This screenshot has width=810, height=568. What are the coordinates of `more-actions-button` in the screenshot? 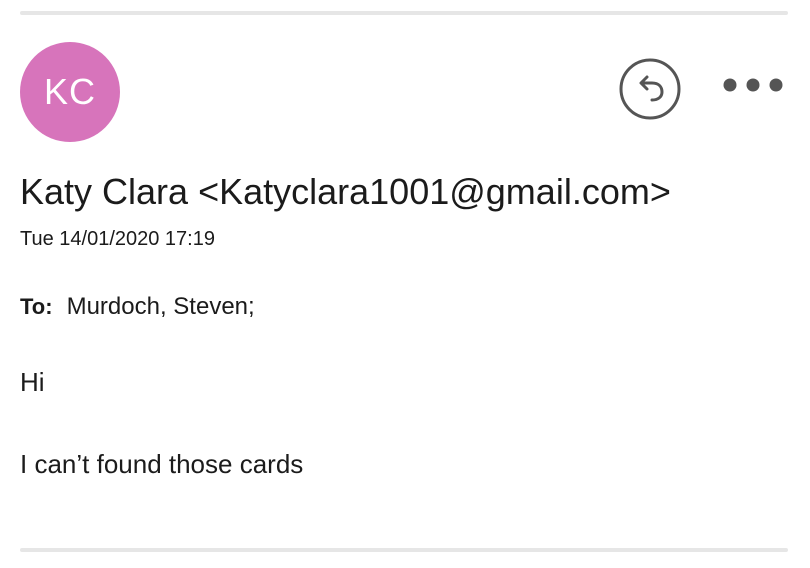 It's located at (753, 85).